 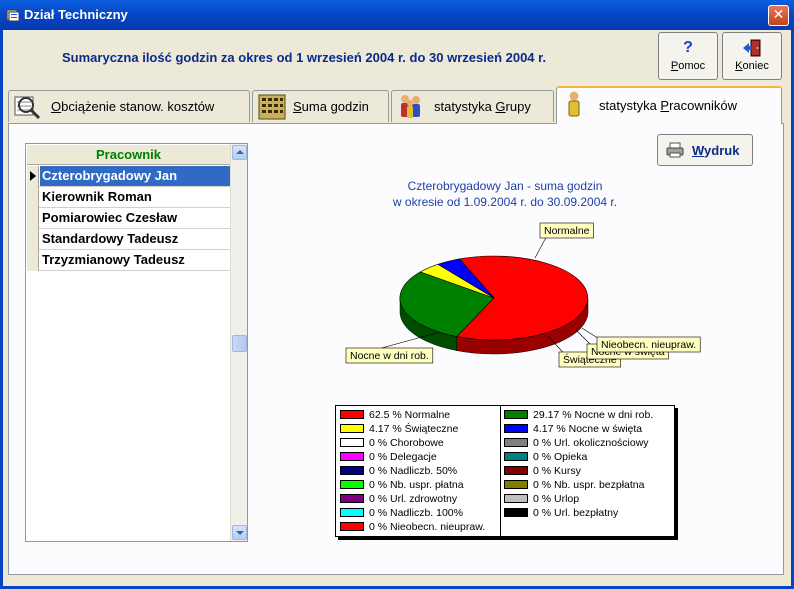 I want to click on scroll-down-icon, so click(x=239, y=532).